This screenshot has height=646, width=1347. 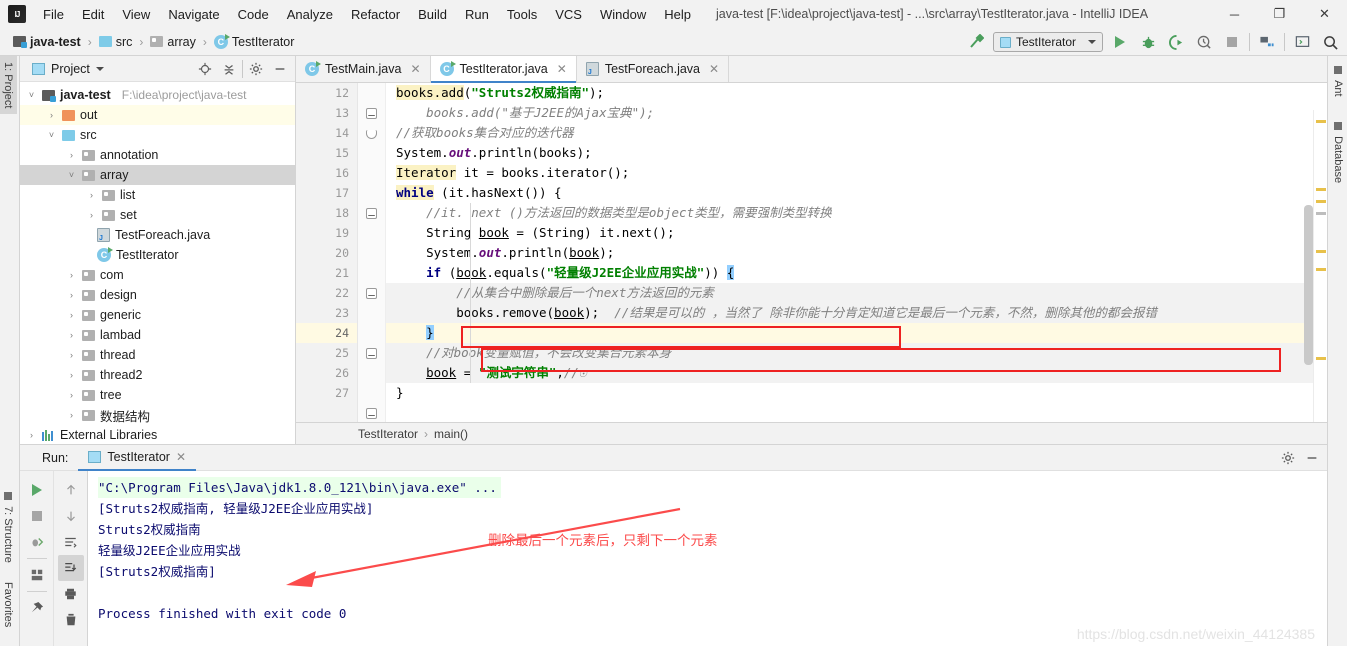 What do you see at coordinates (37, 516) in the screenshot?
I see `stop-icon` at bounding box center [37, 516].